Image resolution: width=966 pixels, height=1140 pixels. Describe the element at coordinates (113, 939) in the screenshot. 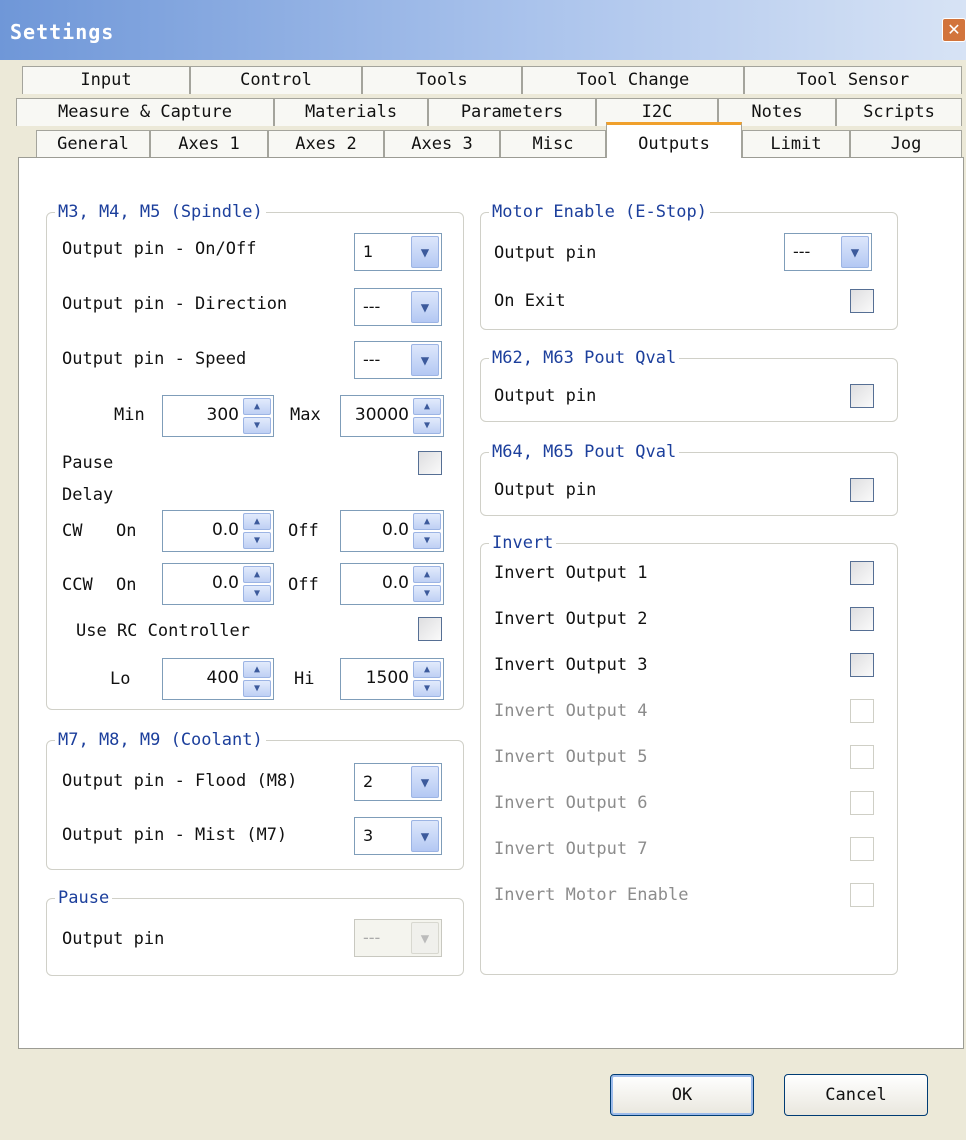

I see `pause-output-label: Output pin` at that location.